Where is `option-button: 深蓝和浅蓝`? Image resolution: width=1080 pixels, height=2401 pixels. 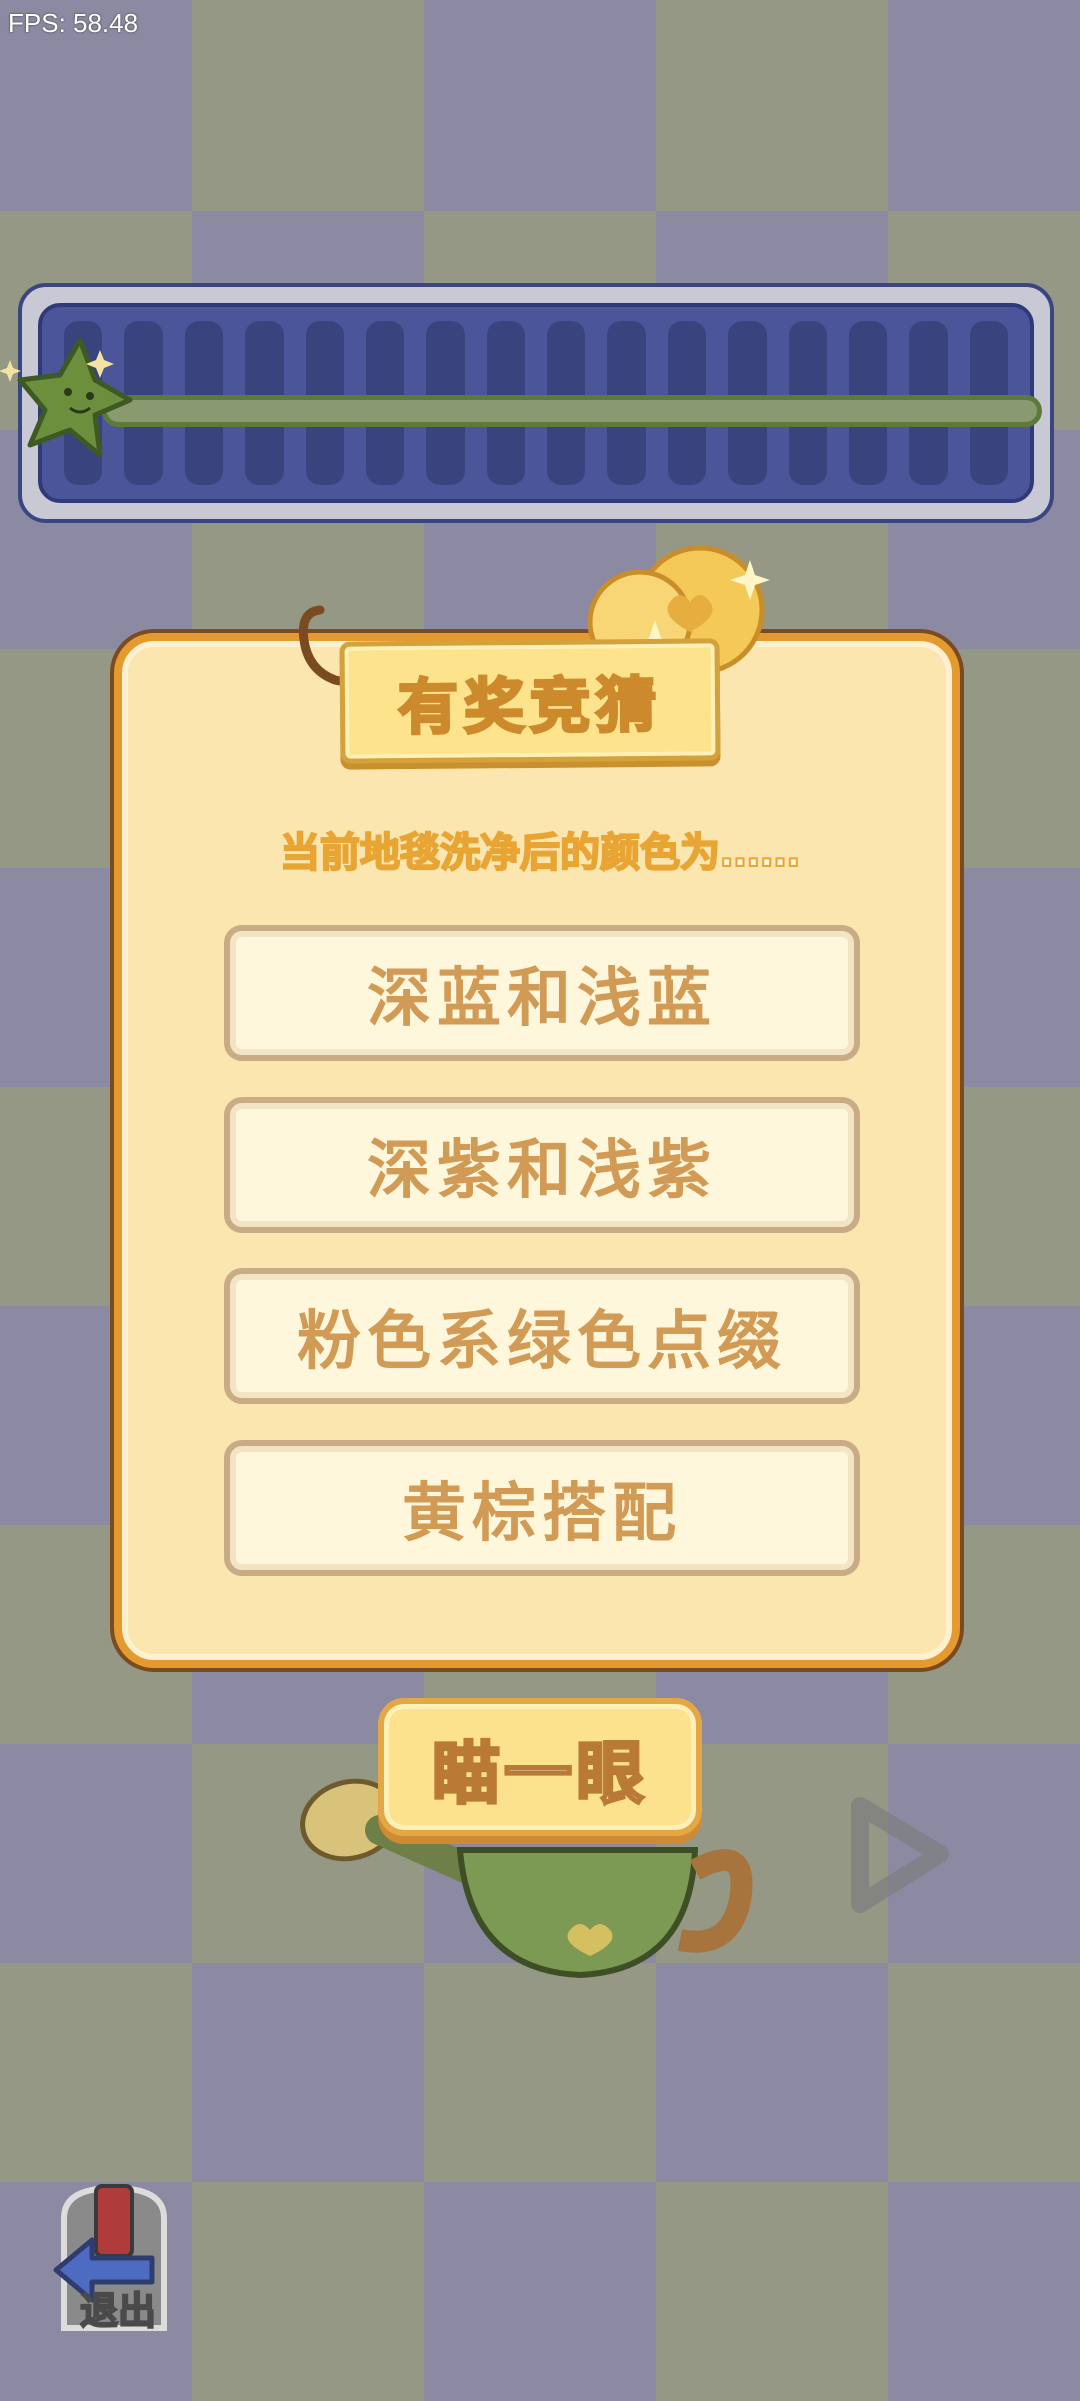
option-button: 深蓝和浅蓝 is located at coordinates (542, 993).